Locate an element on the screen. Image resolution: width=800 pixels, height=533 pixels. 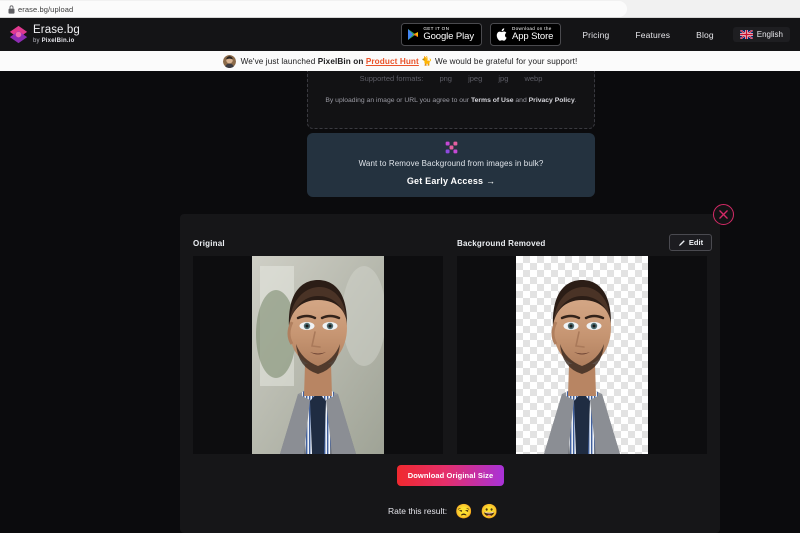
apple-icon is located at coordinates (501, 34).